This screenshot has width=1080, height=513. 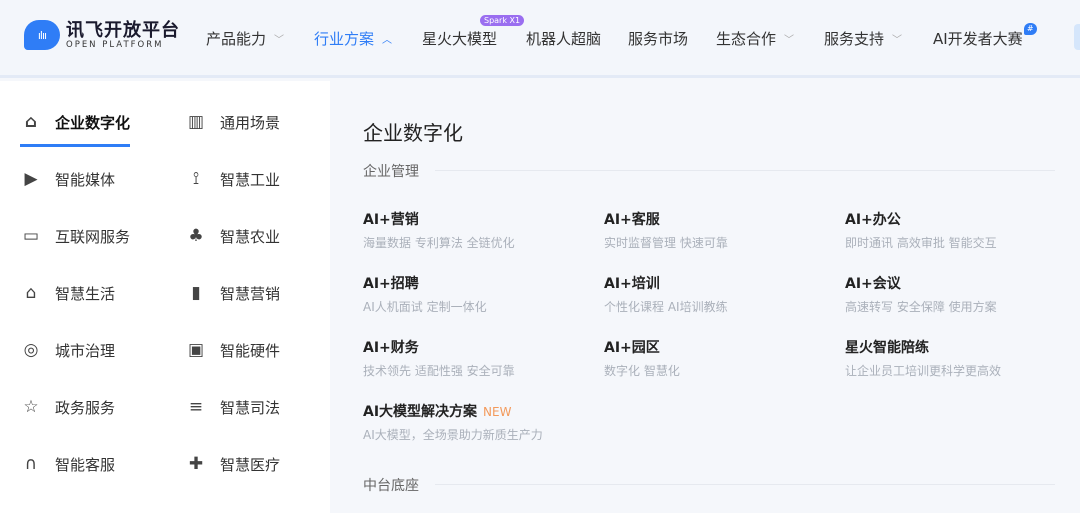 What do you see at coordinates (250, 350) in the screenshot?
I see `sidebar-item-label: 智能硬件` at bounding box center [250, 350].